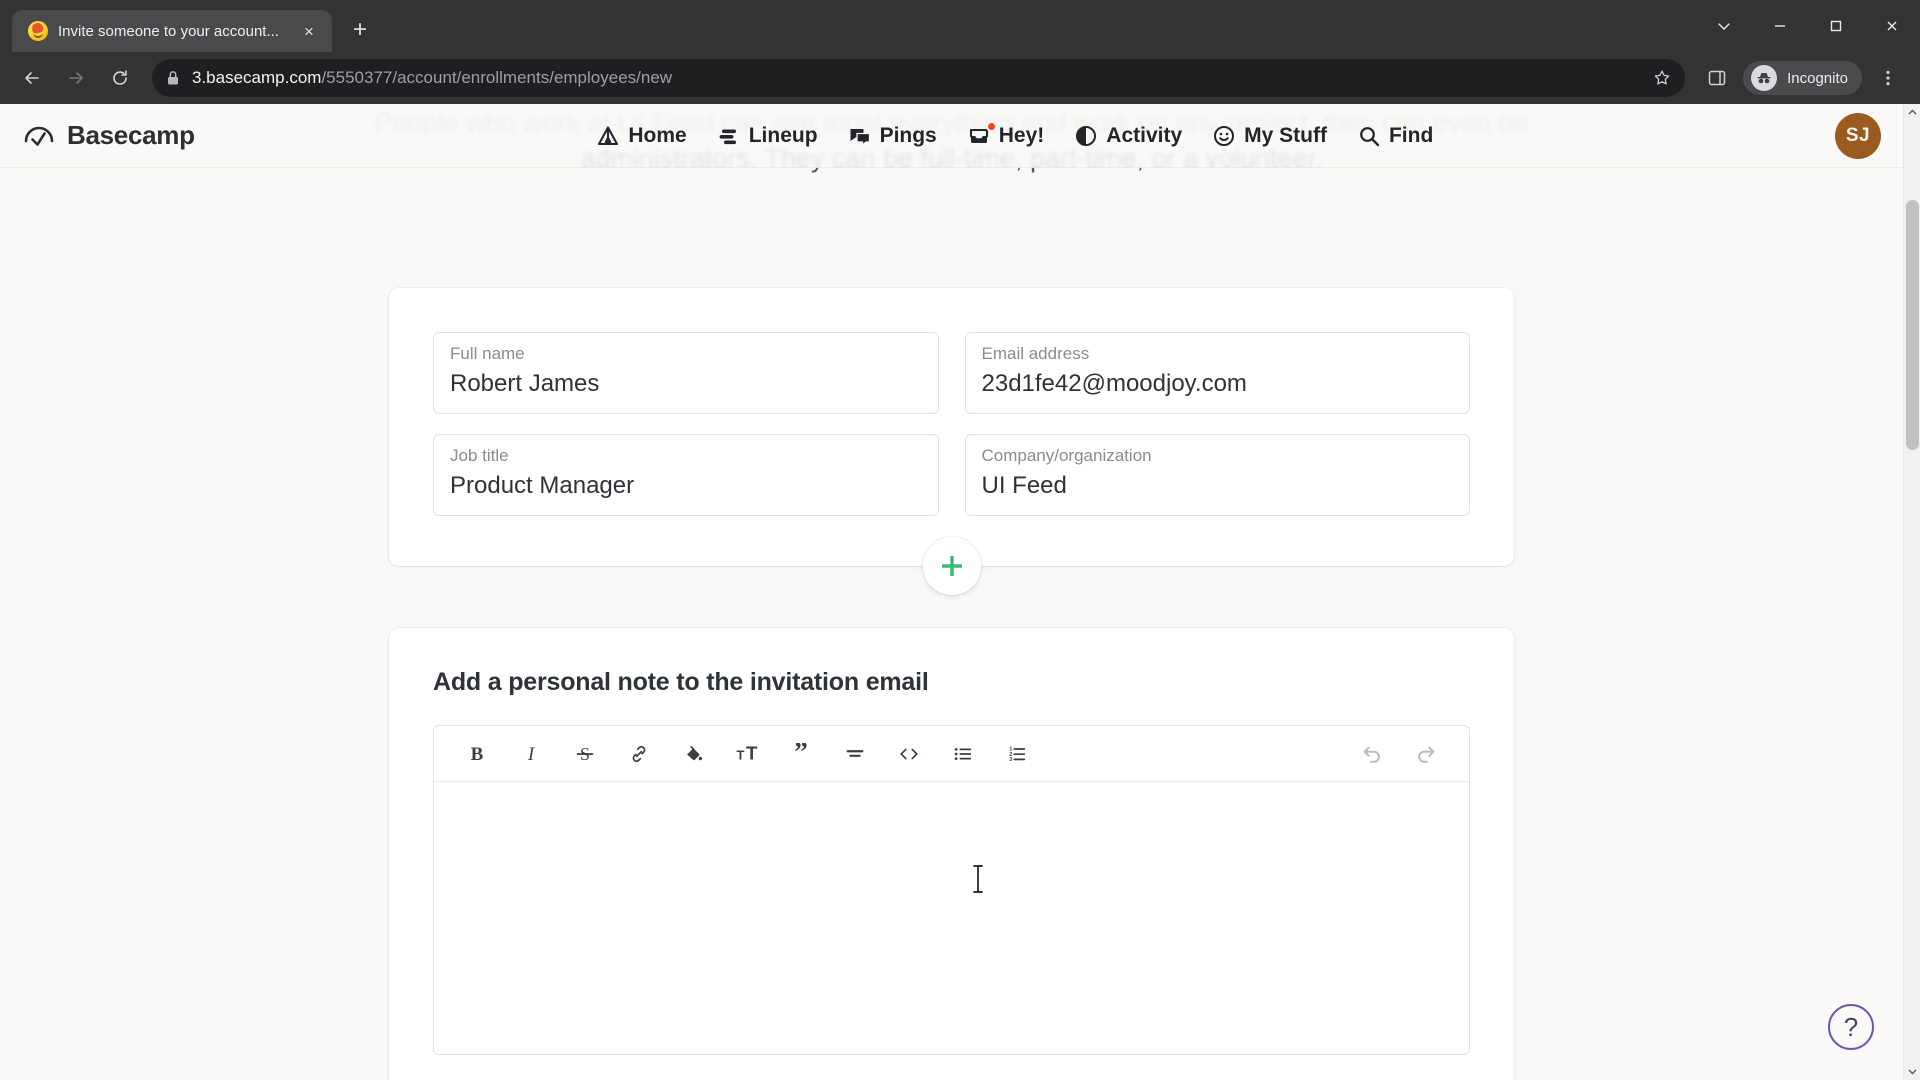 Image resolution: width=1920 pixels, height=1080 pixels. What do you see at coordinates (1372, 754) in the screenshot?
I see `undo-icon` at bounding box center [1372, 754].